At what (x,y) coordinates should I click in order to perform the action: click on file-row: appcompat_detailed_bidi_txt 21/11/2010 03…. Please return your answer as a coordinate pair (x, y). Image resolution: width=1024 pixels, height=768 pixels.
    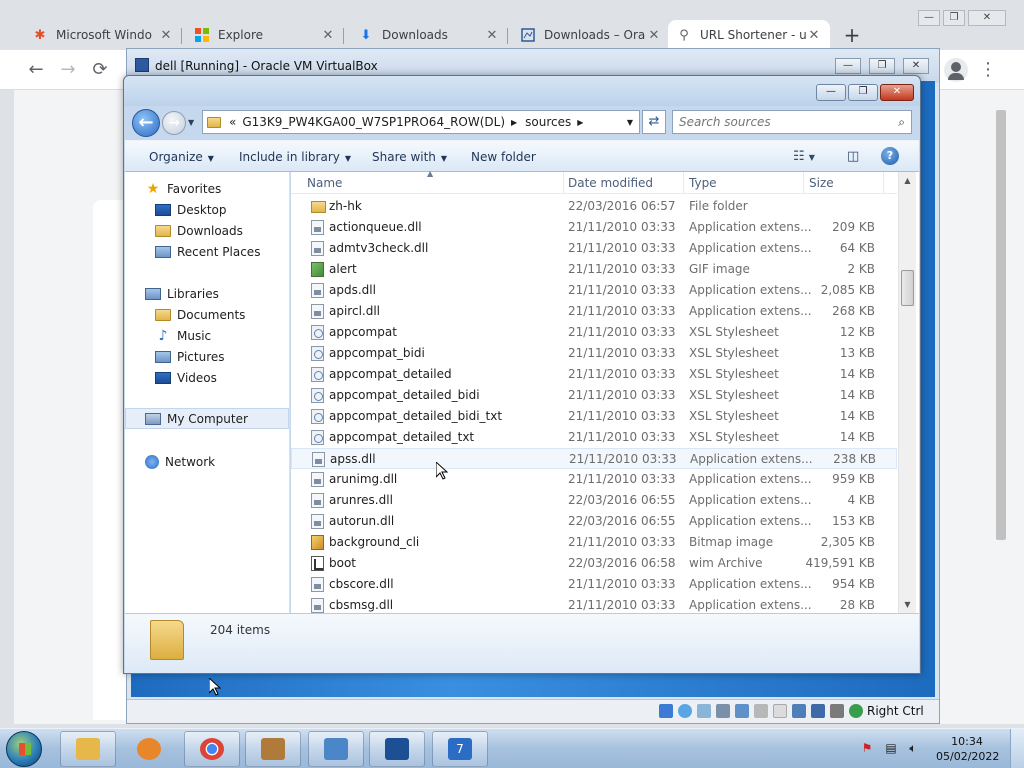
    Looking at the image, I should click on (594, 416).